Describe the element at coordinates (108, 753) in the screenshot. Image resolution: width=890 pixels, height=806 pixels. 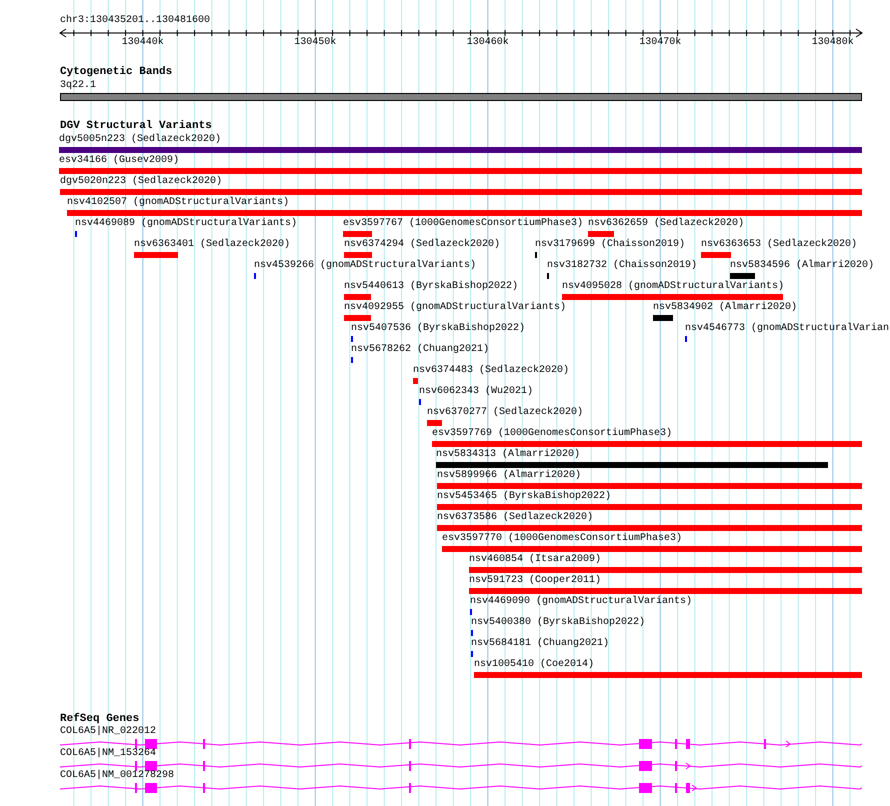
I see `transcript-label: COL6A5|NM_153264` at that location.